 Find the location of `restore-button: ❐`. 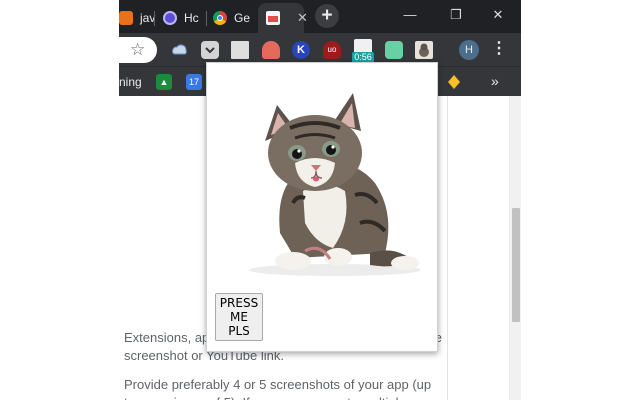

restore-button: ❐ is located at coordinates (456, 16).